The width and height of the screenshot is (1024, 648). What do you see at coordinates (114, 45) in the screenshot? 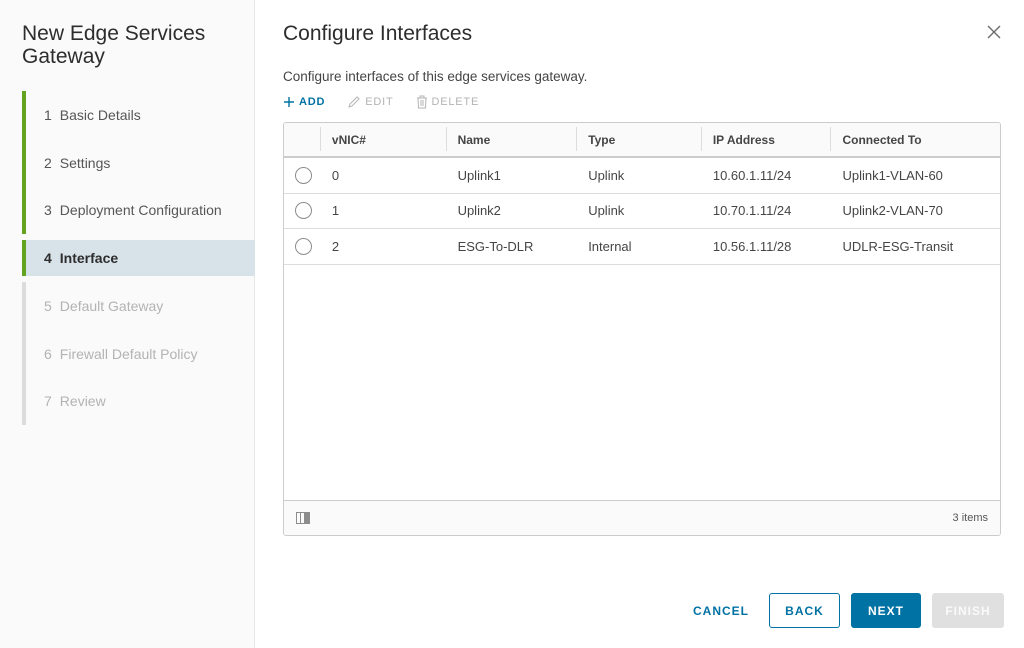
I see `wizard-title: New Edge Services Gateway` at bounding box center [114, 45].